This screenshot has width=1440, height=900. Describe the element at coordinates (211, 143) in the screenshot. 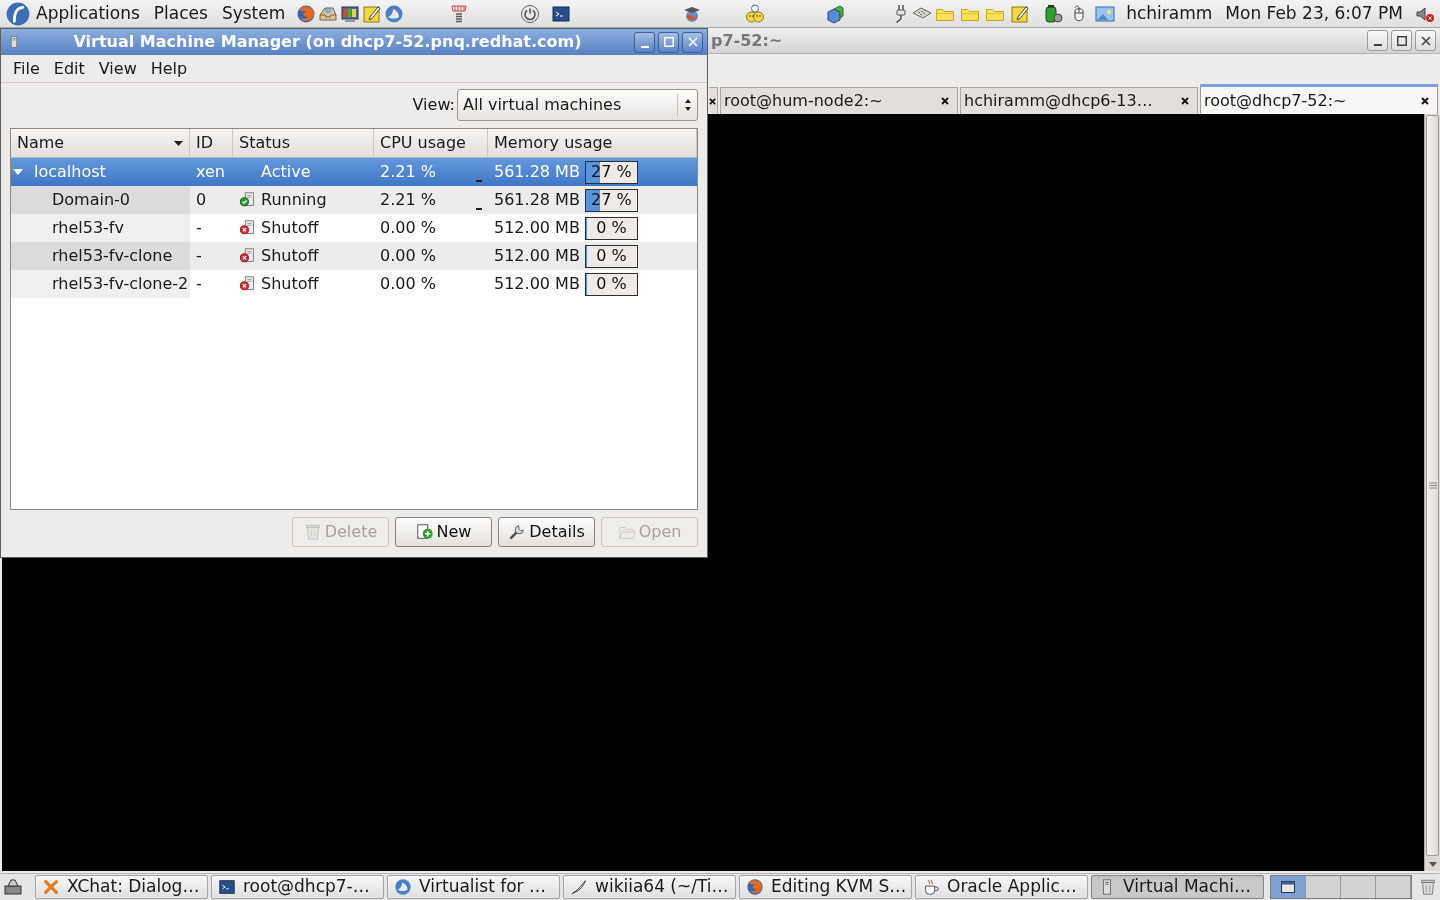

I see `column-header: ID` at that location.